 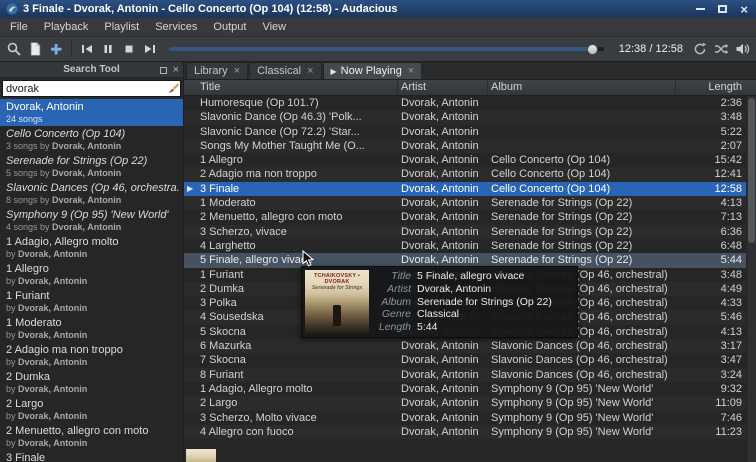 I want to click on cell-length: 9:32, so click(x=731, y=388).